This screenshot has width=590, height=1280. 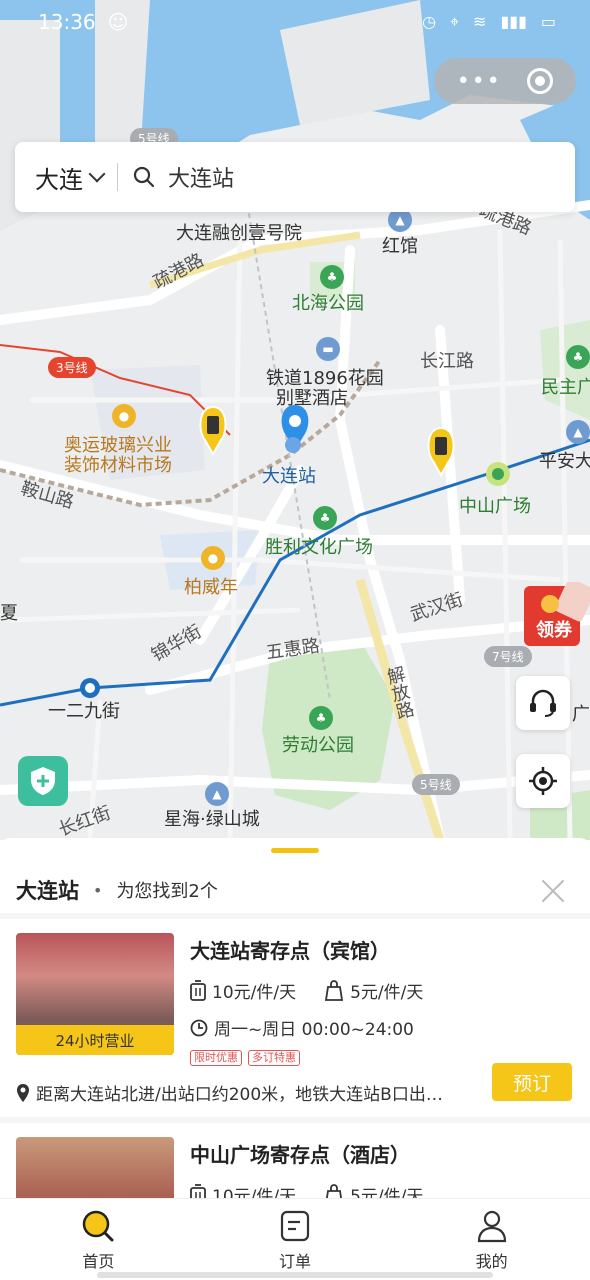 What do you see at coordinates (491, 1261) in the screenshot?
I see `tab-label: 我的` at bounding box center [491, 1261].